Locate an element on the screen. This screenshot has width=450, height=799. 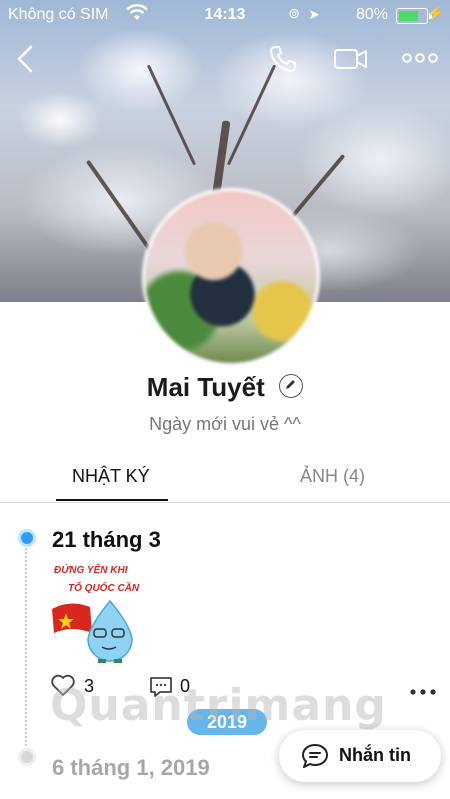
tab-photos: ẢNH (4) is located at coordinates (332, 476).